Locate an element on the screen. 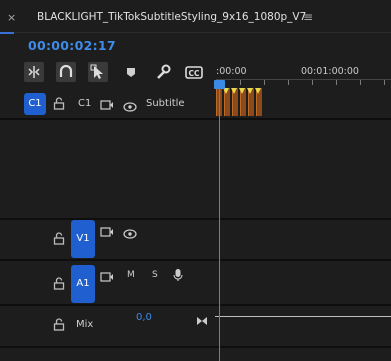  marker-icon is located at coordinates (131, 72).